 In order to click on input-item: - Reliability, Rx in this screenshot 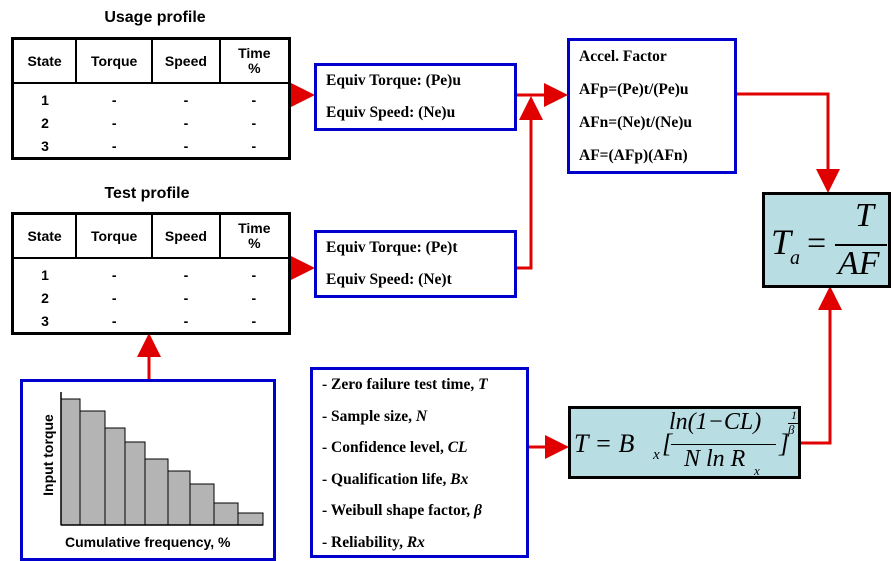, I will do `click(373, 543)`.